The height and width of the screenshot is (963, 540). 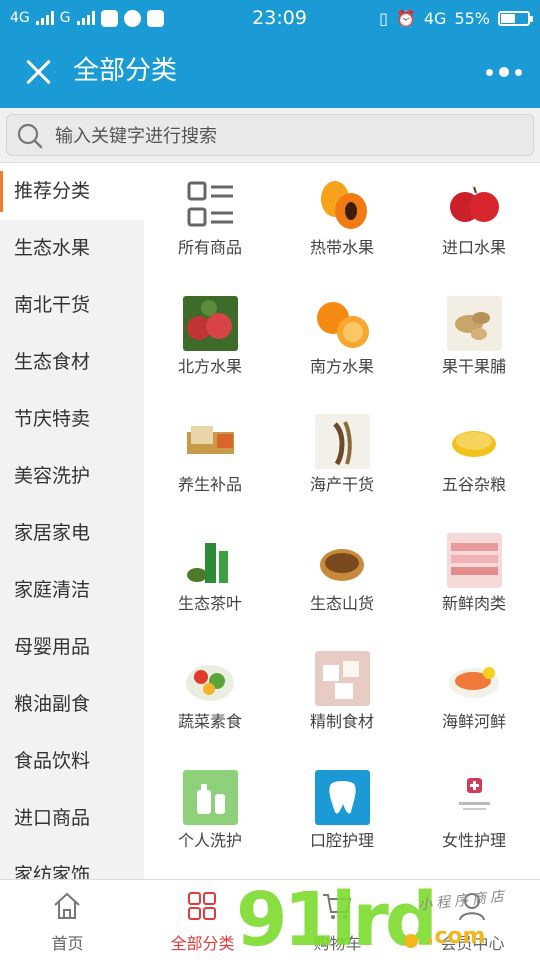 I want to click on pork-thumb-icon, so click(x=474, y=560).